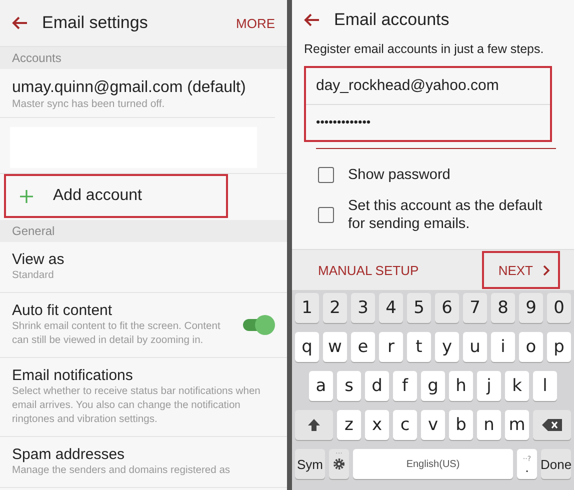 This screenshot has height=490, width=574. Describe the element at coordinates (419, 347) in the screenshot. I see `key: t` at that location.